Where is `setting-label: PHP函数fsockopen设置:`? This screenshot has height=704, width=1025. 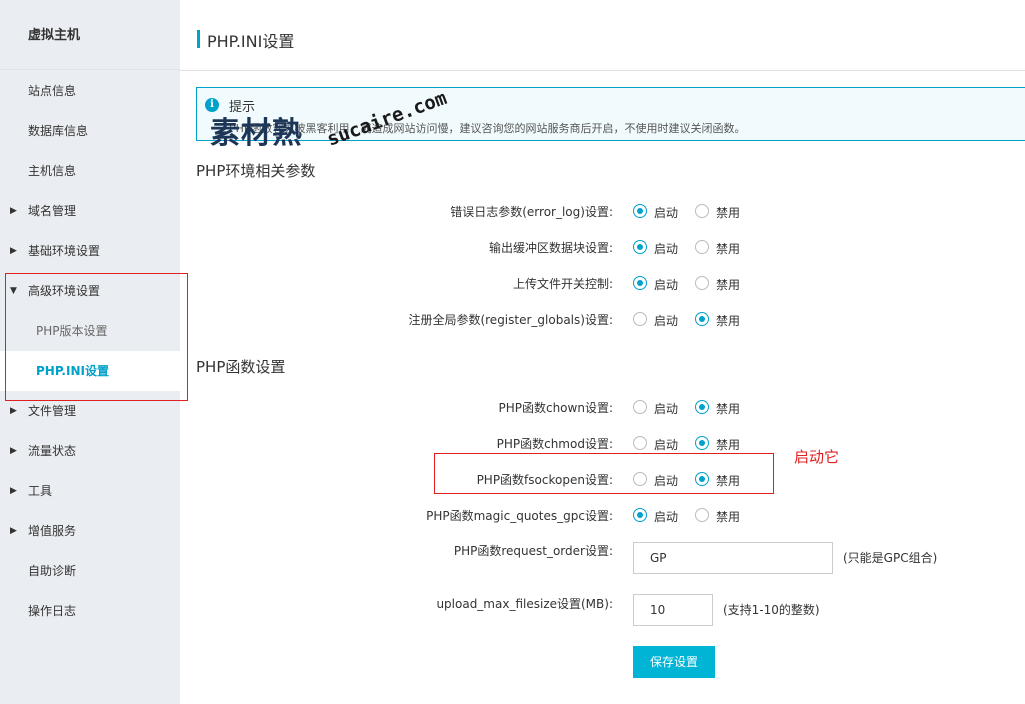
setting-label: PHP函数fsockopen设置: is located at coordinates (544, 480).